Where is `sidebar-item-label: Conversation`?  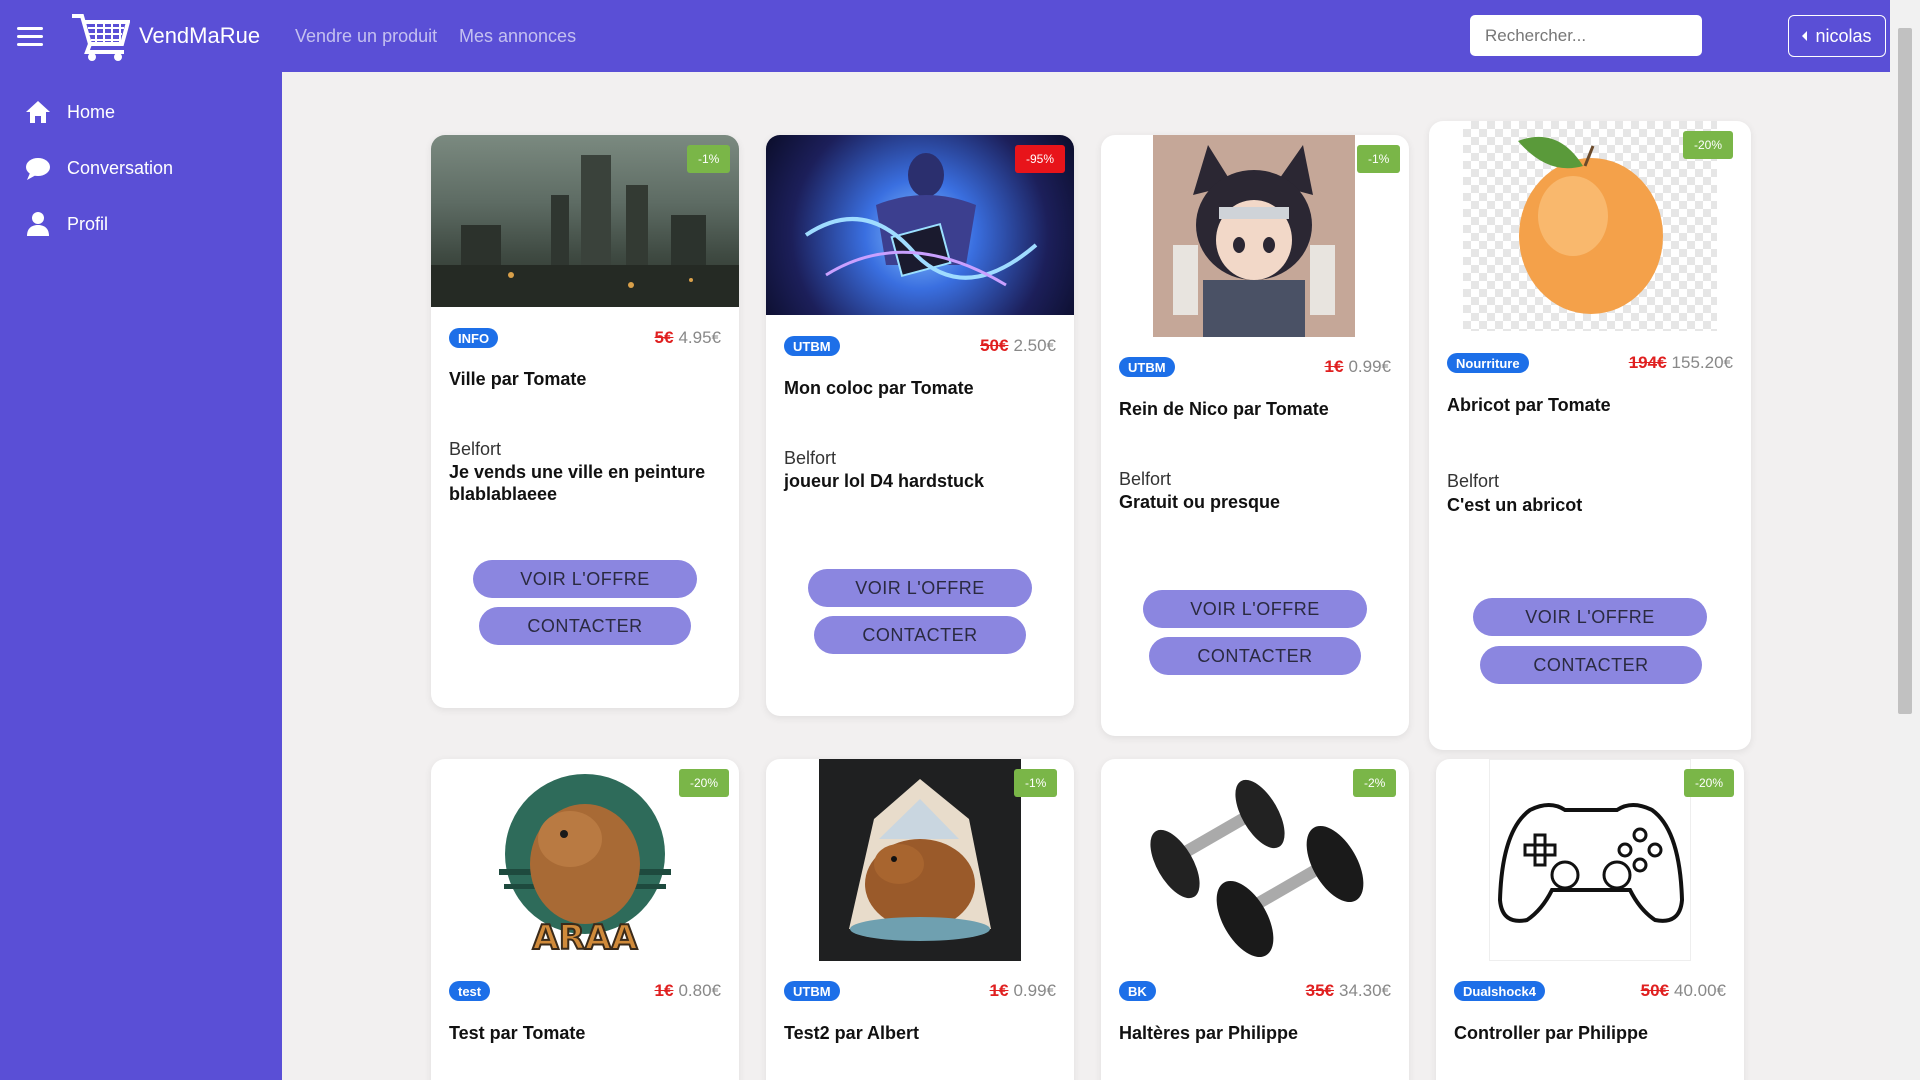 sidebar-item-label: Conversation is located at coordinates (120, 167).